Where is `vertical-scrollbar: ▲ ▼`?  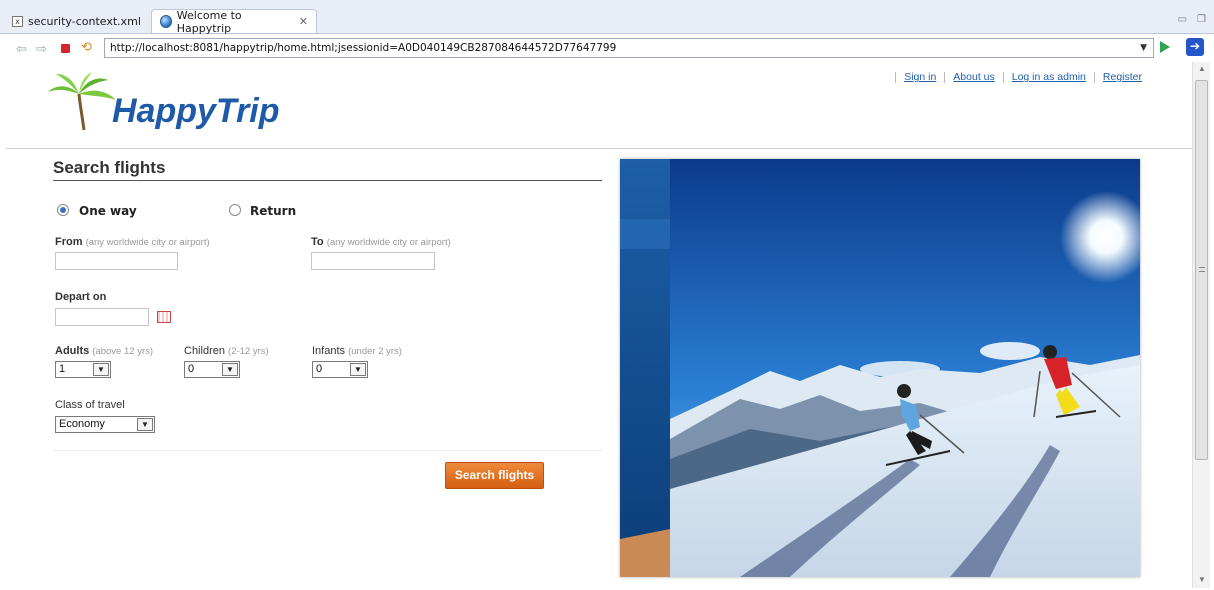
vertical-scrollbar: ▲ ▼ is located at coordinates (1201, 325).